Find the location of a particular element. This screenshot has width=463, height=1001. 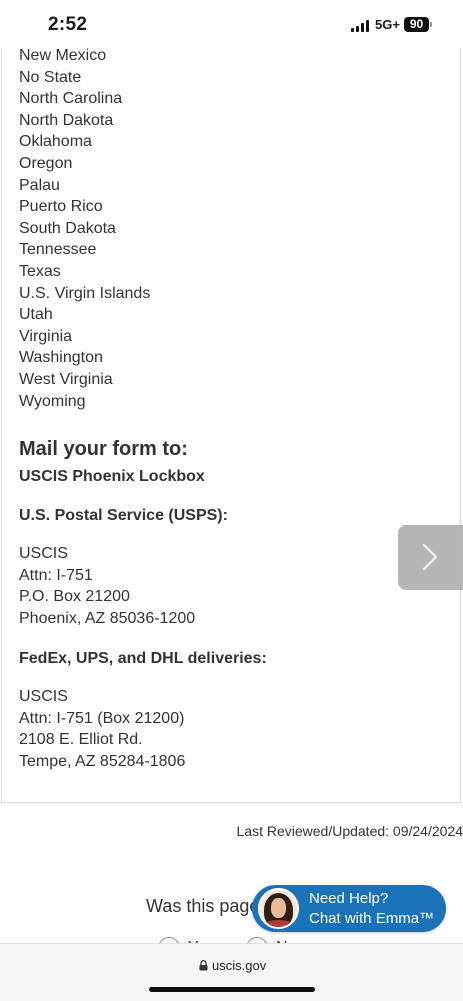

avatar is located at coordinates (278, 908).